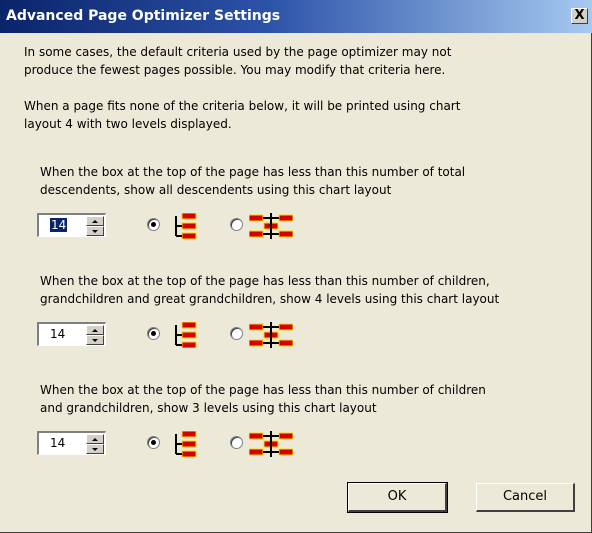 The height and width of the screenshot is (533, 592). I want to click on cancel-button: Cancel, so click(525, 497).